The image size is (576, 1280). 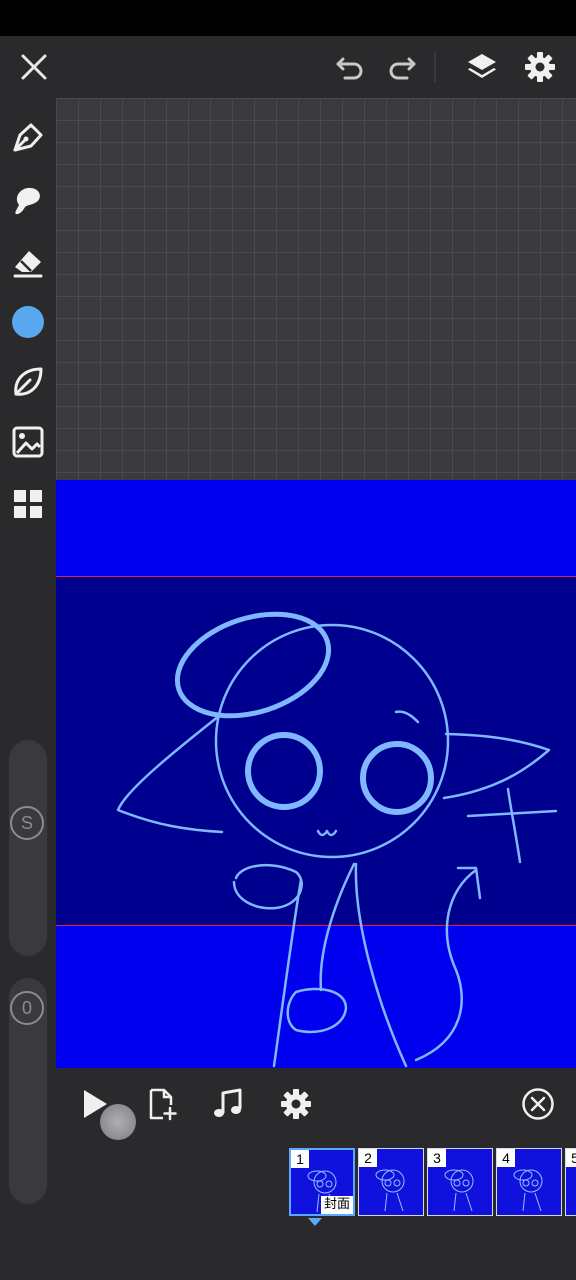 I want to click on settings-button, so click(x=540, y=67).